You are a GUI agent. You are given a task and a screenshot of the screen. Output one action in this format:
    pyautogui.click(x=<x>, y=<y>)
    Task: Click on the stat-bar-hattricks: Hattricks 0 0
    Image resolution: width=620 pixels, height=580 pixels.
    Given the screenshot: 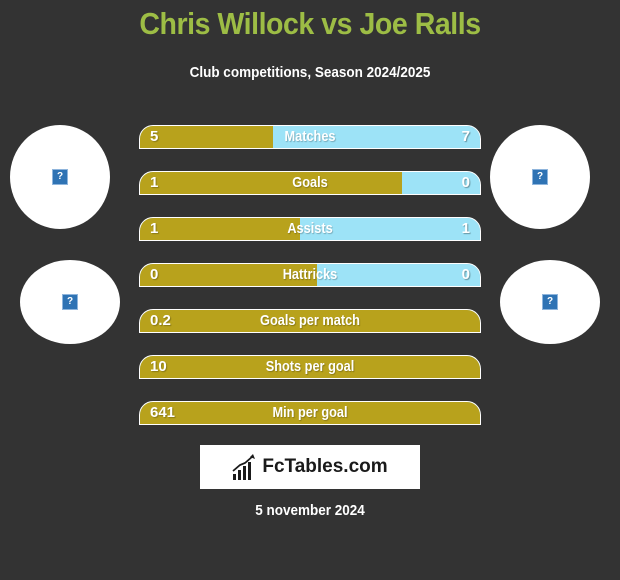 What is the action you would take?
    pyautogui.click(x=310, y=275)
    